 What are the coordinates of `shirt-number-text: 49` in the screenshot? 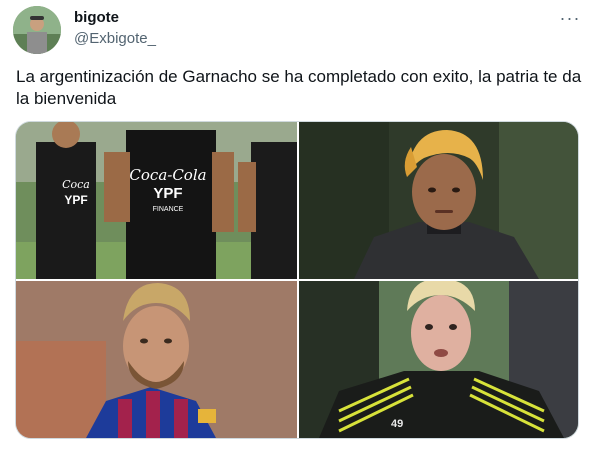 It's located at (397, 424).